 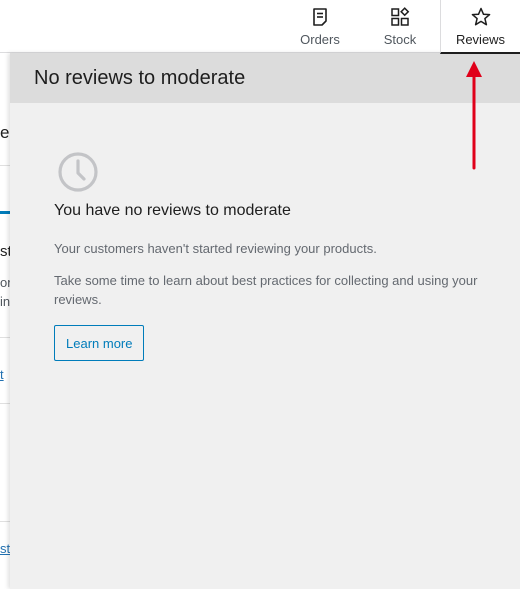 I want to click on star-icon, so click(x=480, y=16).